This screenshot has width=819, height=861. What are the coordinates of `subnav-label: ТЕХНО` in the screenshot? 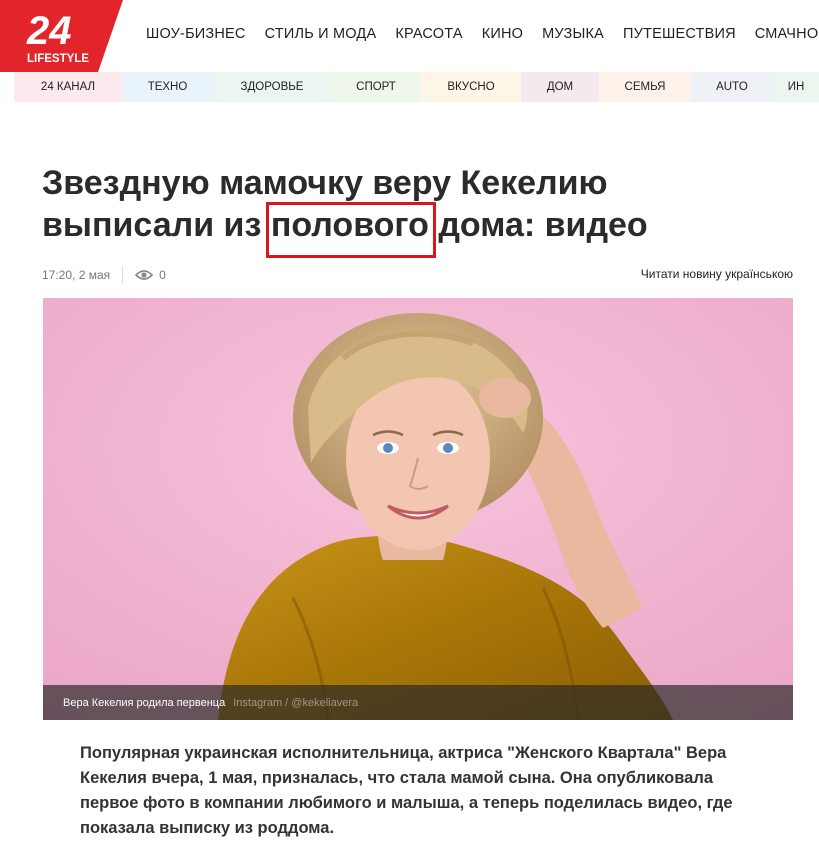 It's located at (167, 87).